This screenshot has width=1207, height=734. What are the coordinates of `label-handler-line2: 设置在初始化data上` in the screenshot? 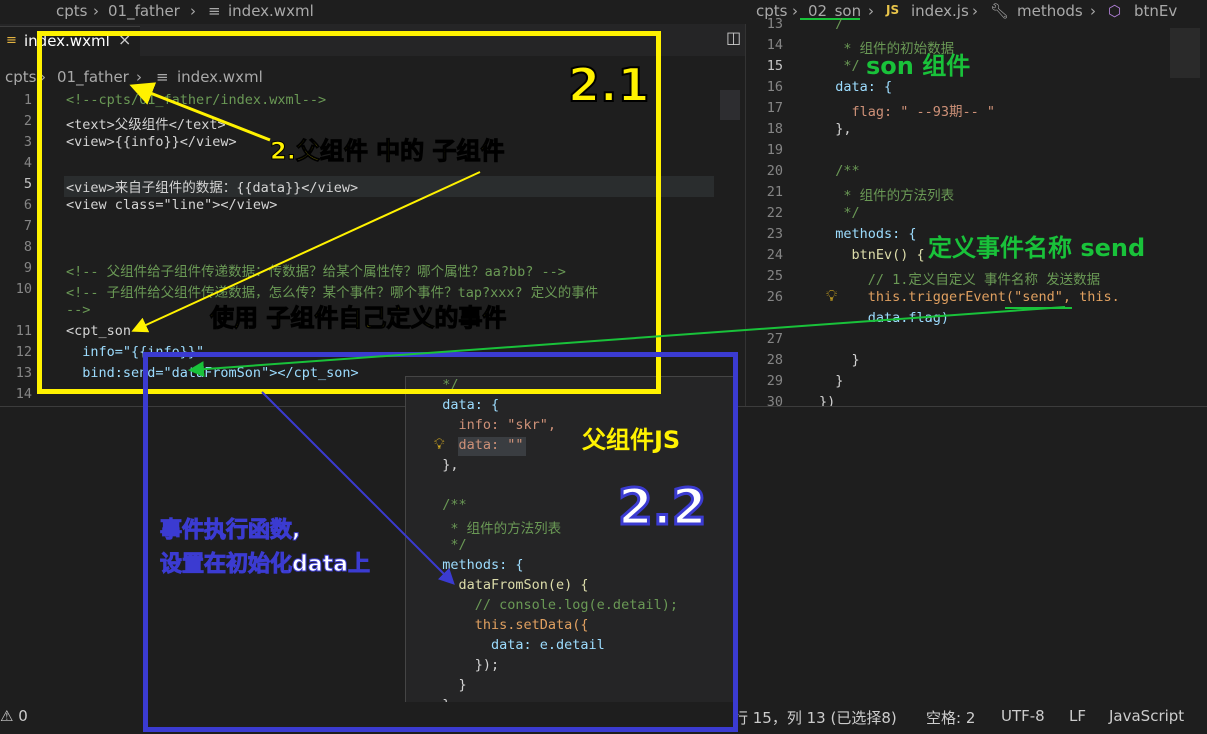 It's located at (265, 565).